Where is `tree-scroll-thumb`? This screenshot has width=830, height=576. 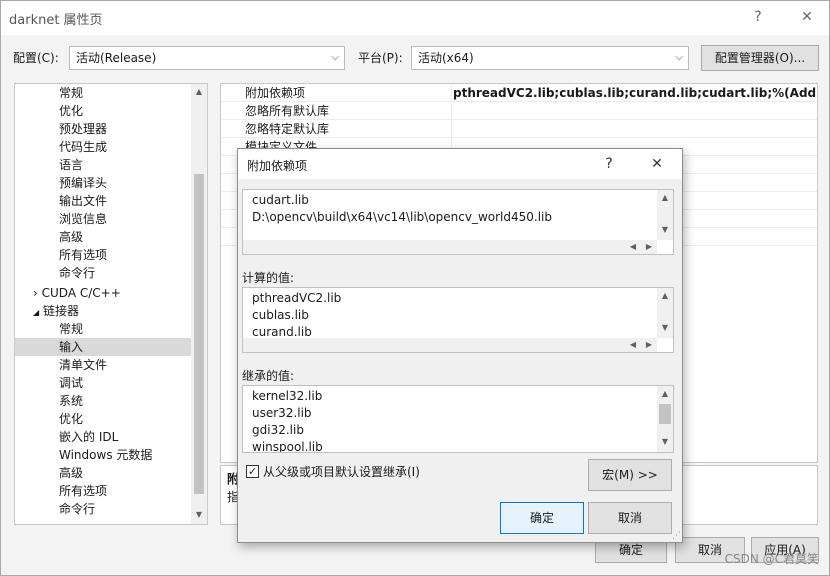
tree-scroll-thumb is located at coordinates (199, 334).